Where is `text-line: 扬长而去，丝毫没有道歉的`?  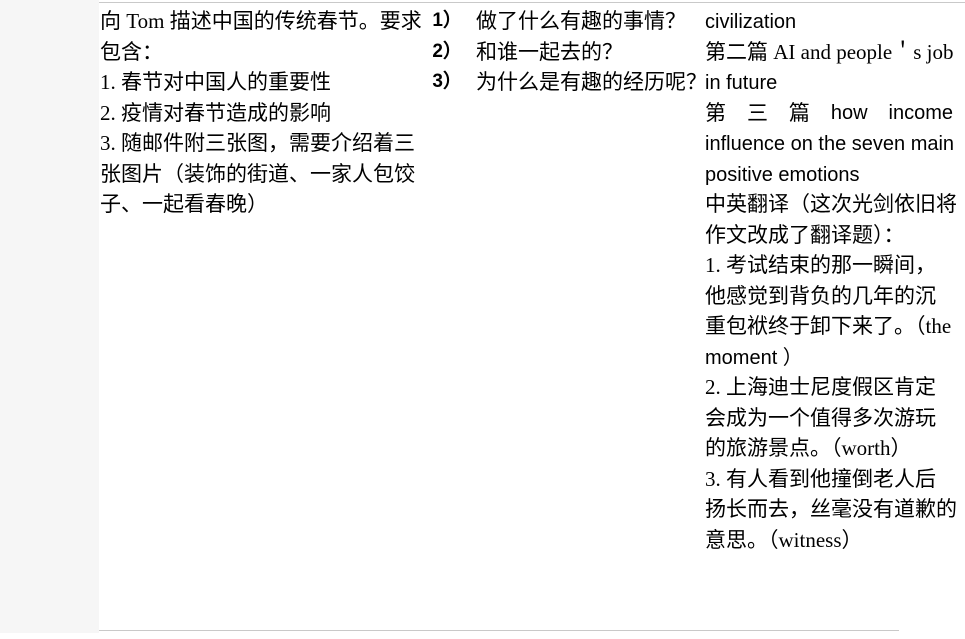 text-line: 扬长而去，丝毫没有道歉的 is located at coordinates (831, 509).